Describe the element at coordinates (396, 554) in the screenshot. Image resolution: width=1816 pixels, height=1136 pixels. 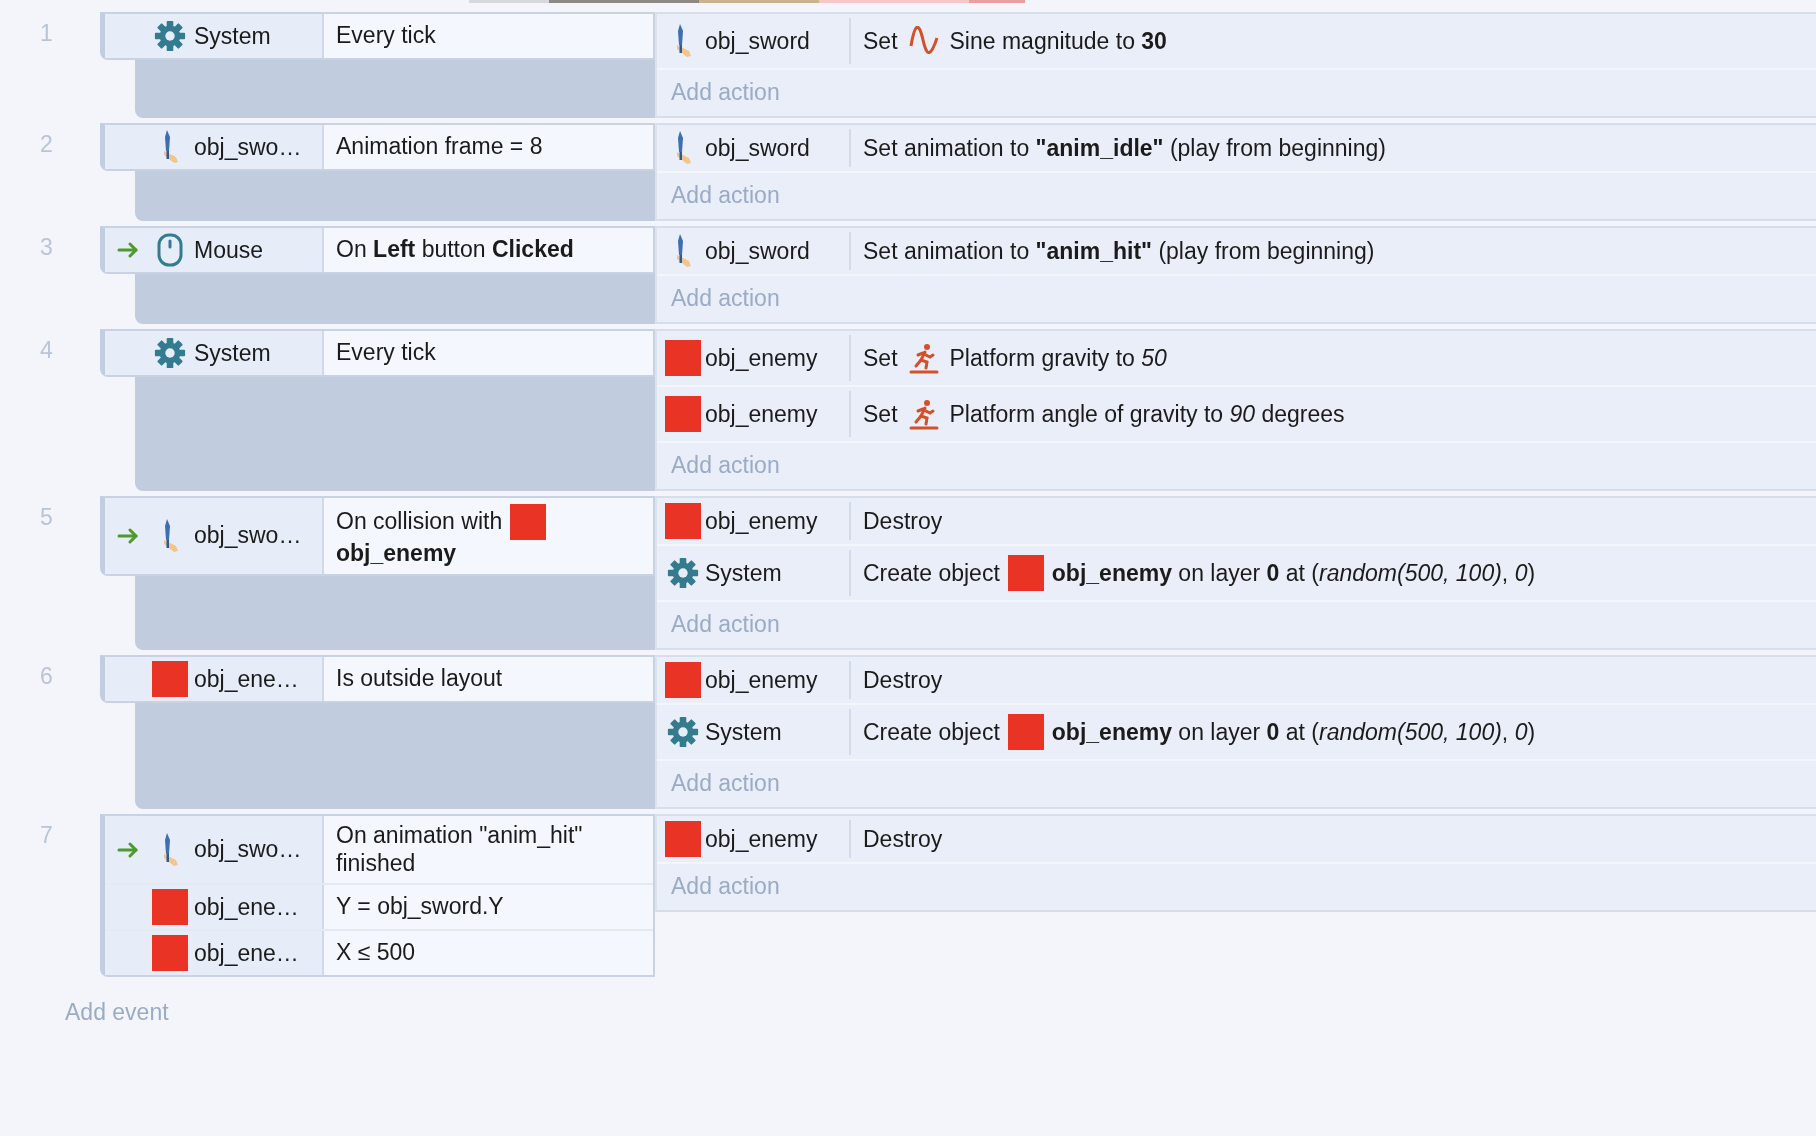
I see `condition-text: obj_enemy` at that location.